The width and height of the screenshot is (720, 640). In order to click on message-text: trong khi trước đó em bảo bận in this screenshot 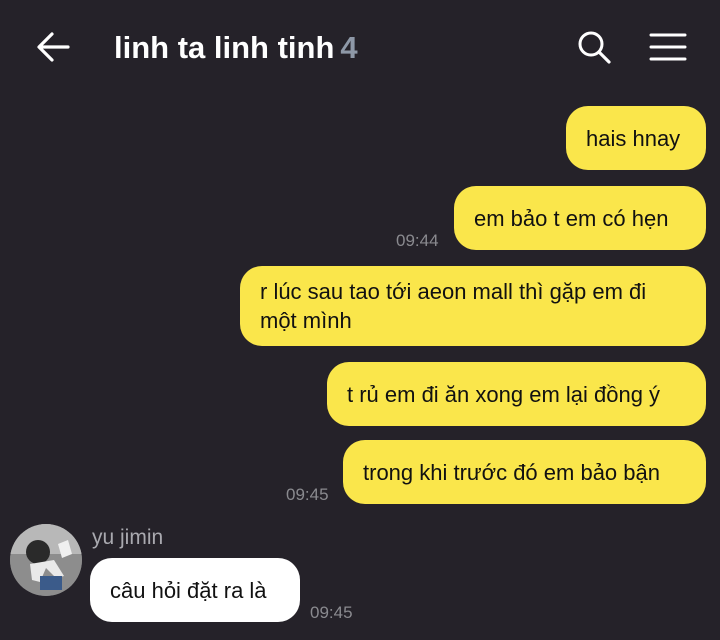, I will do `click(511, 472)`.